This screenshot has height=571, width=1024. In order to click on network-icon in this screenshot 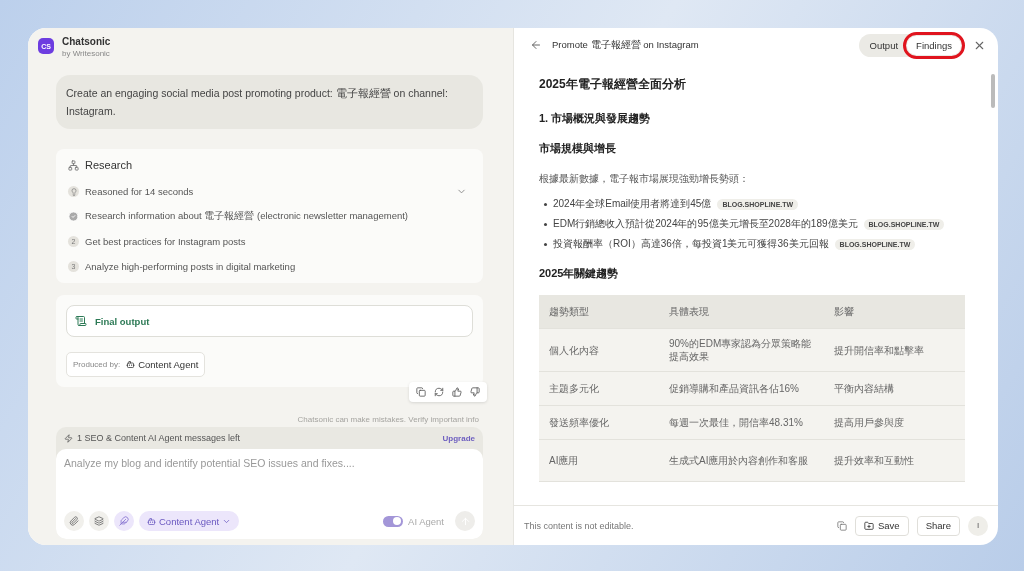, I will do `click(73, 165)`.